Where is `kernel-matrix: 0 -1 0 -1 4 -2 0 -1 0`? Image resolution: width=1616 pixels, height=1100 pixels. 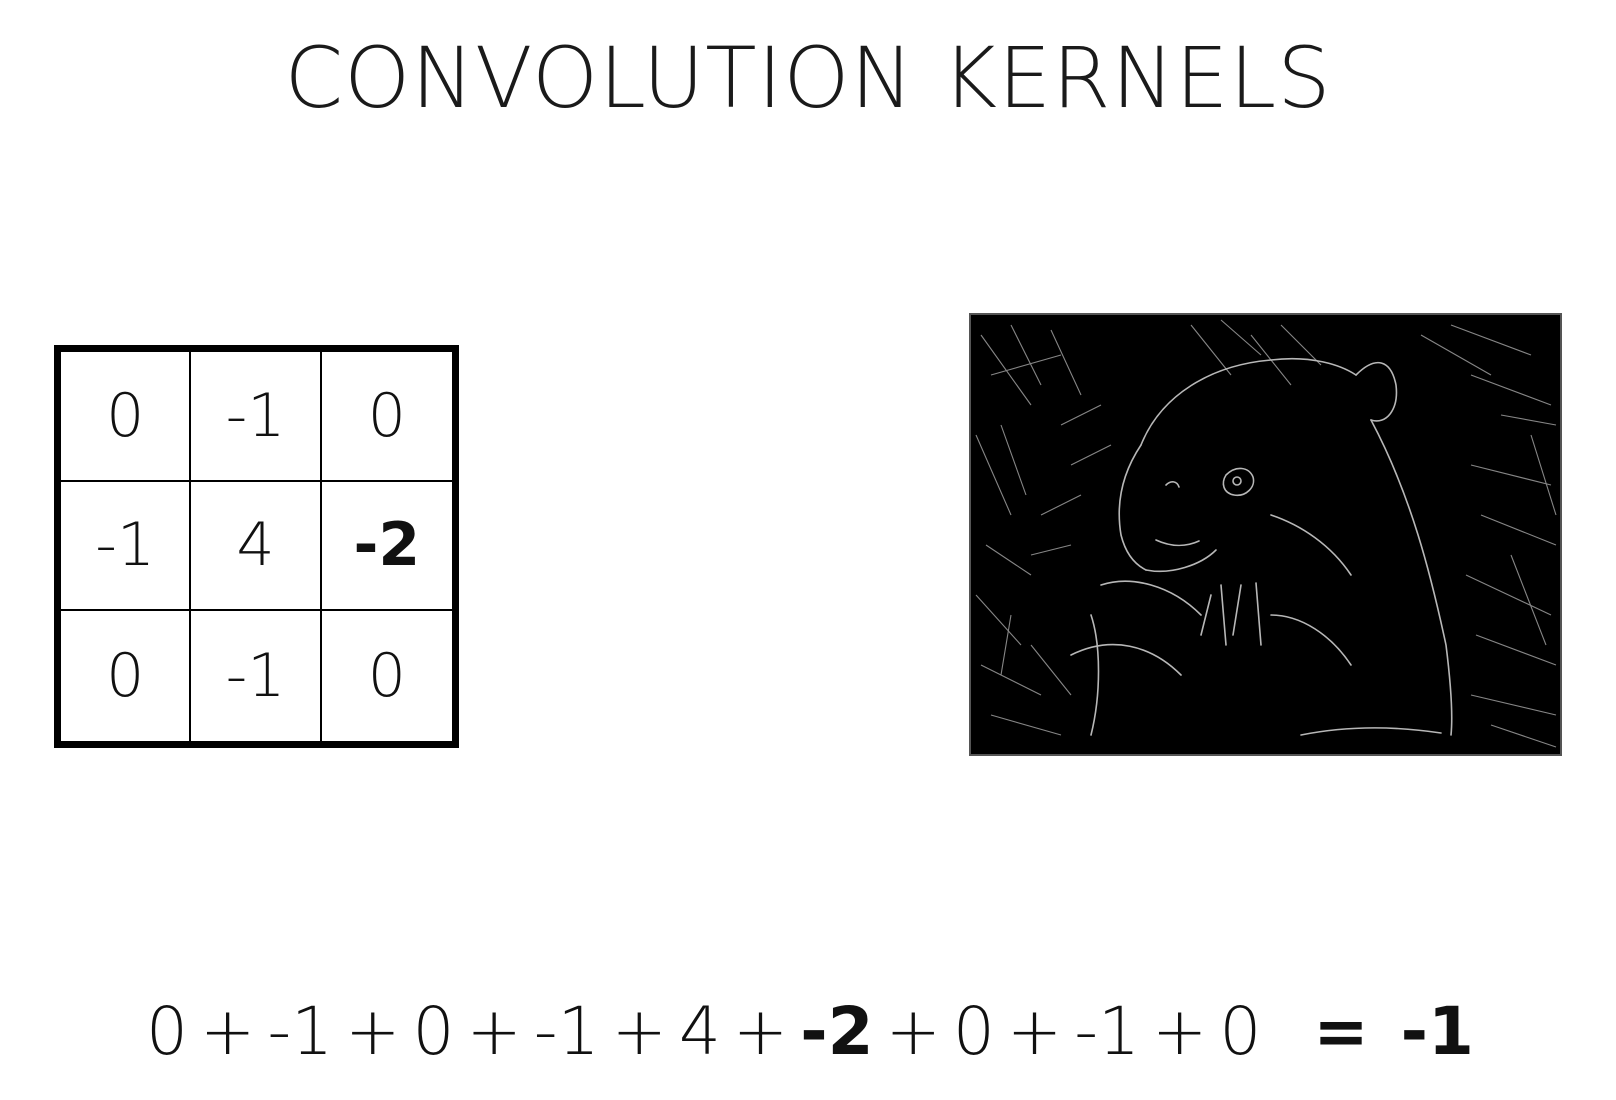
kernel-matrix: 0 -1 0 -1 4 -2 0 -1 0 is located at coordinates (256, 546).